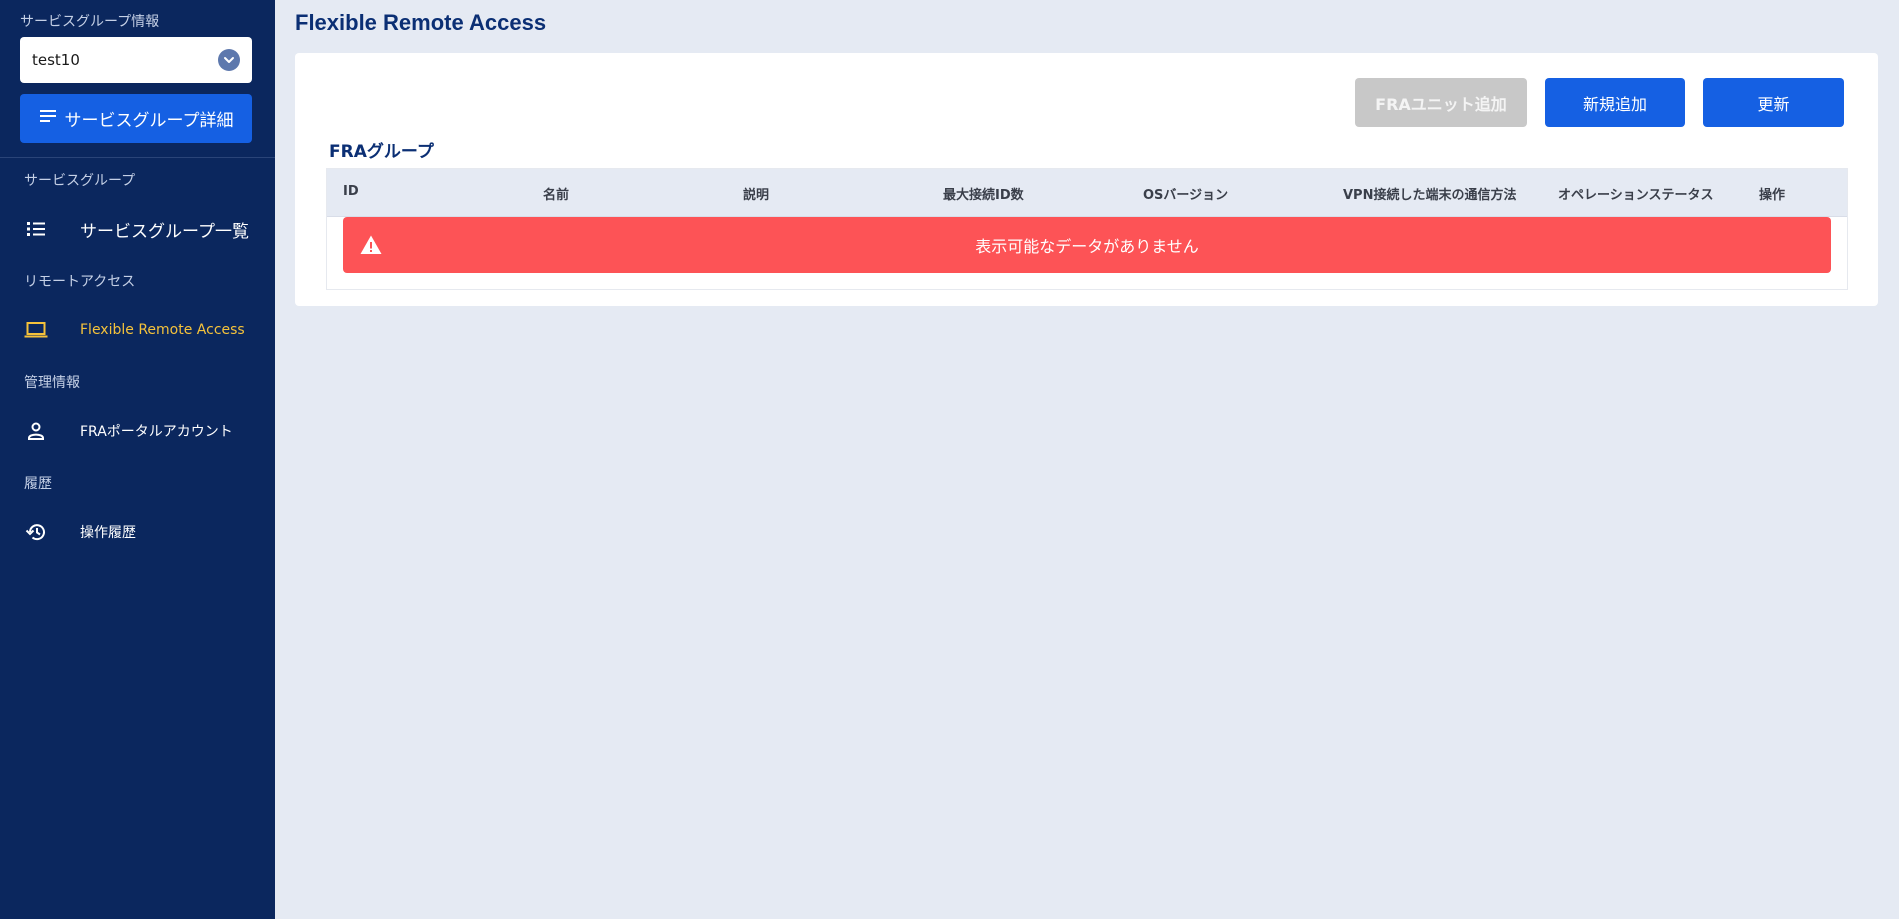 The image size is (1899, 919). What do you see at coordinates (162, 330) in the screenshot?
I see `sidebar-item-label: Flexible Remote Access` at bounding box center [162, 330].